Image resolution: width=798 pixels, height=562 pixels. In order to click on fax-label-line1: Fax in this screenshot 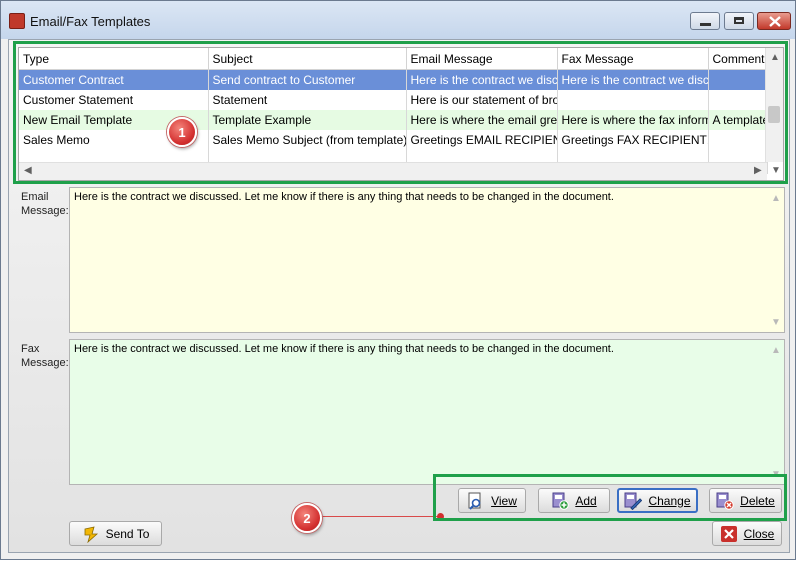, I will do `click(30, 349)`.